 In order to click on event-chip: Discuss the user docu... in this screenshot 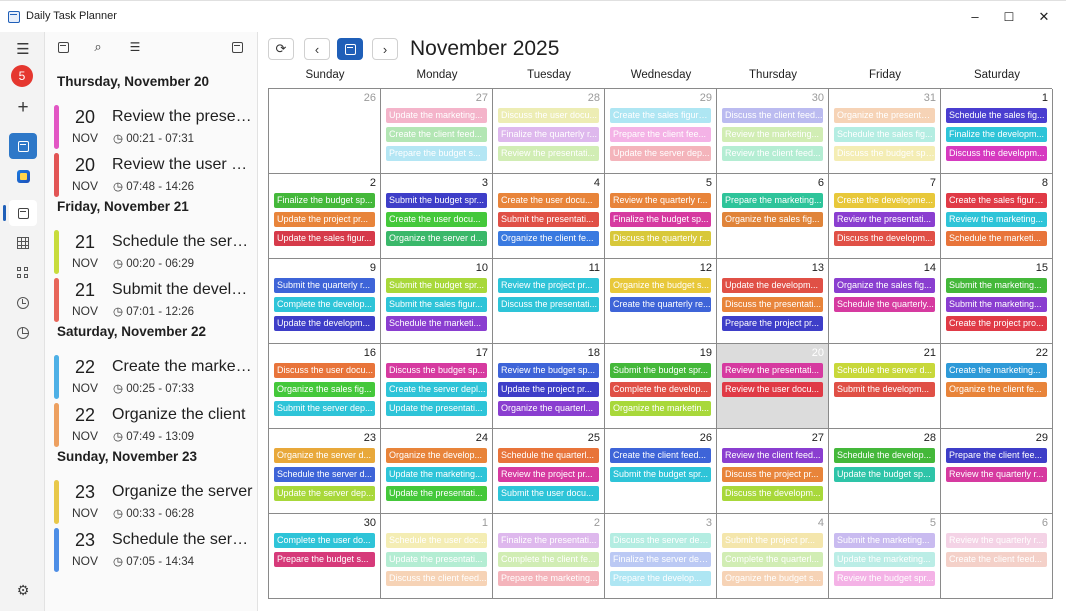, I will do `click(548, 115)`.